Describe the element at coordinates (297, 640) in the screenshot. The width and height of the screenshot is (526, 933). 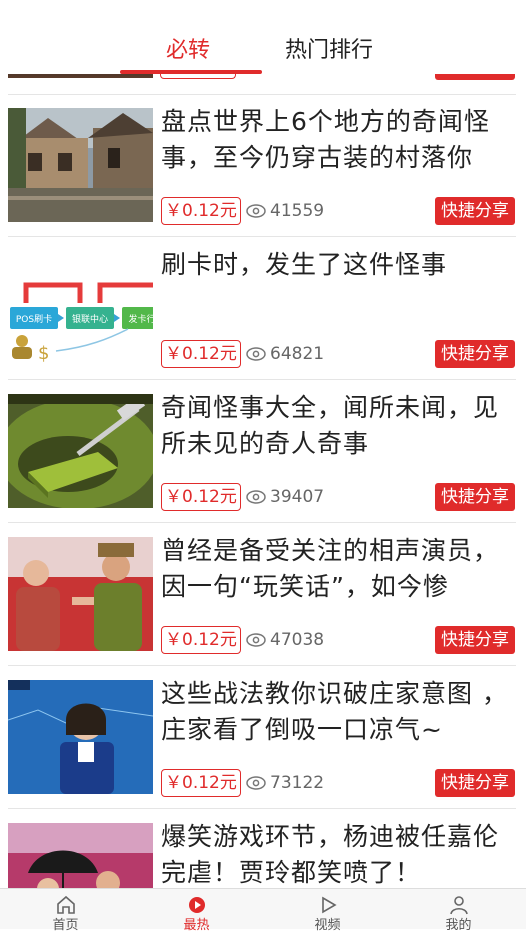
I see `view-count-value: 47038` at that location.